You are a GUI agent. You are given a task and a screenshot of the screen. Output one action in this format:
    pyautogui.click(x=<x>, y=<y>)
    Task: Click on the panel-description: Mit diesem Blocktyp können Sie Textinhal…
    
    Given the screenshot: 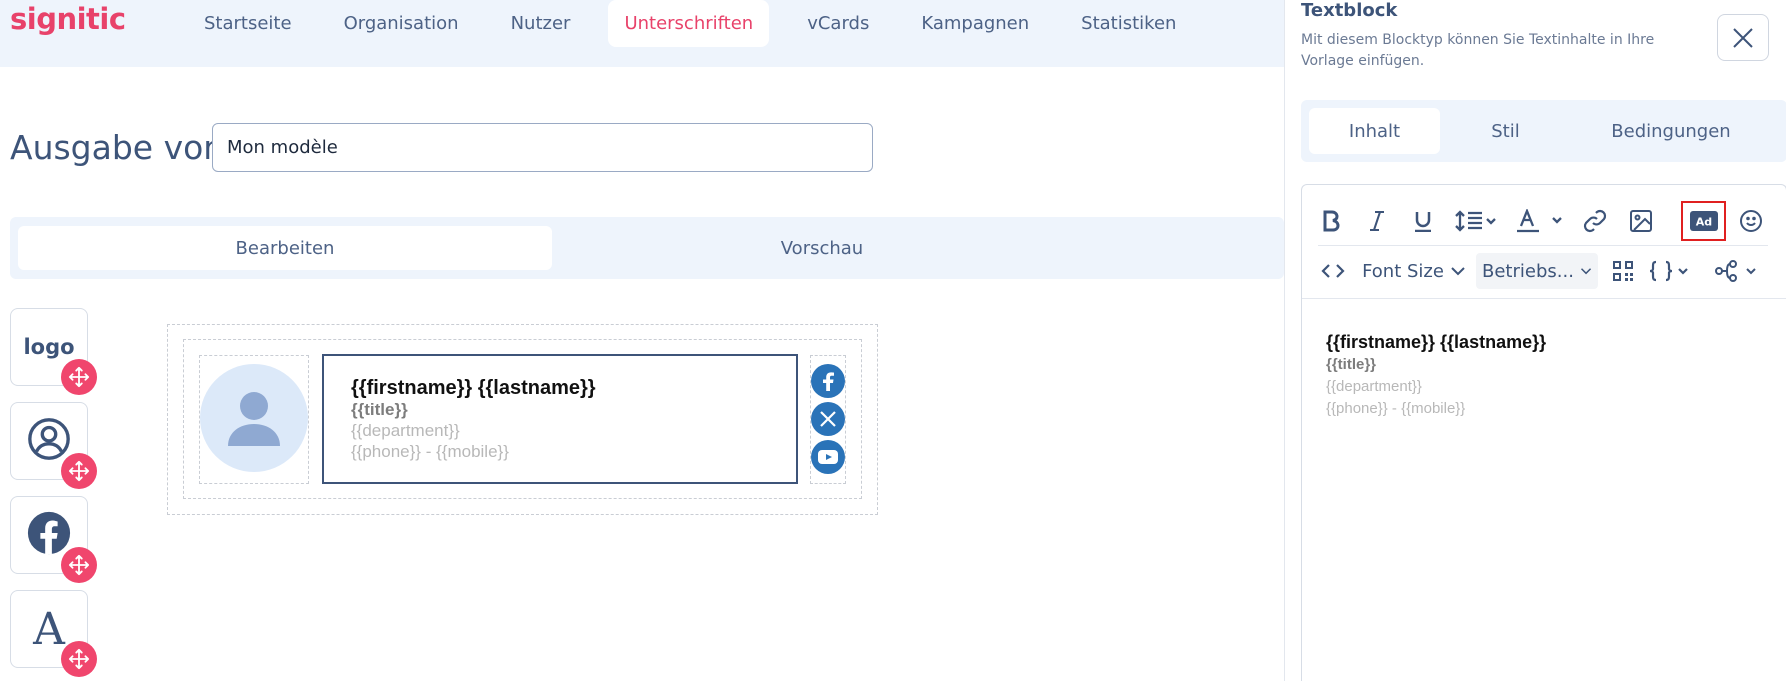 What is the action you would take?
    pyautogui.click(x=1478, y=50)
    